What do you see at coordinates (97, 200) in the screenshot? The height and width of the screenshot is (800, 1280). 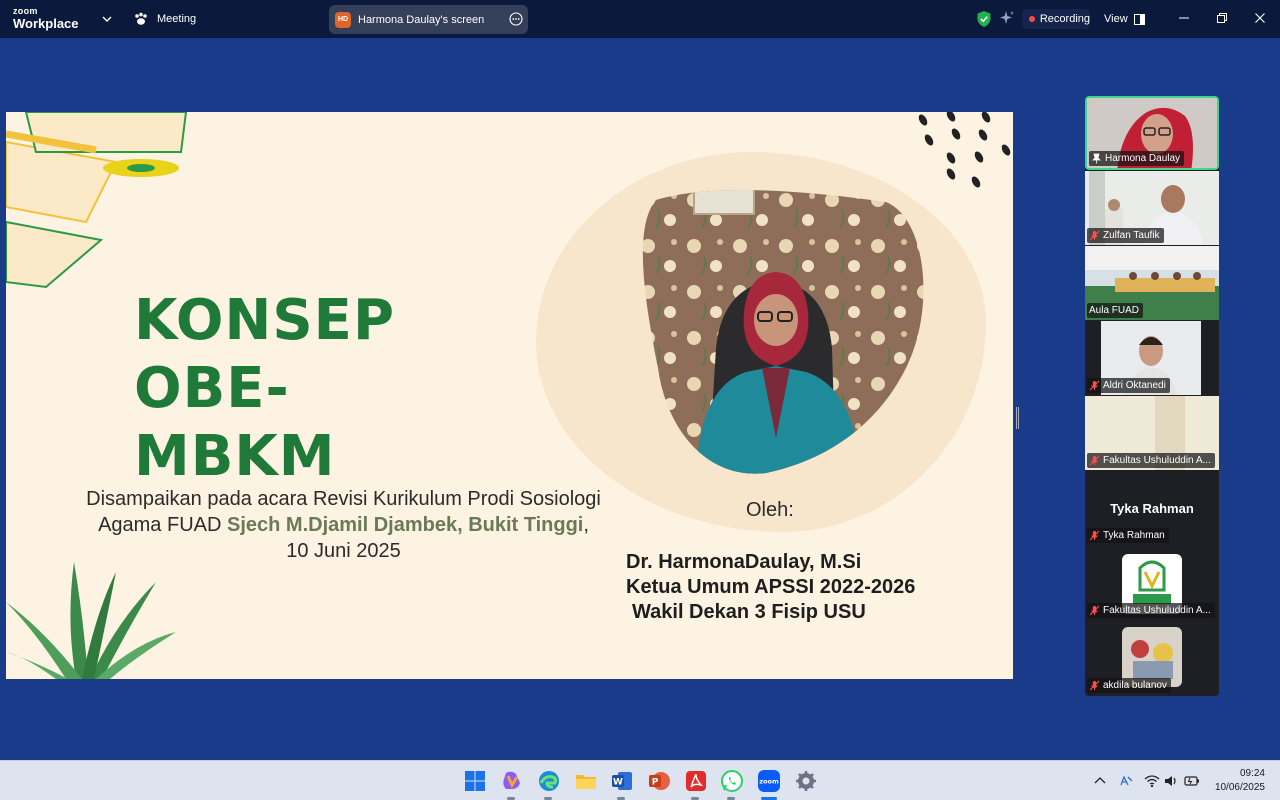 I see `papers-decoration` at bounding box center [97, 200].